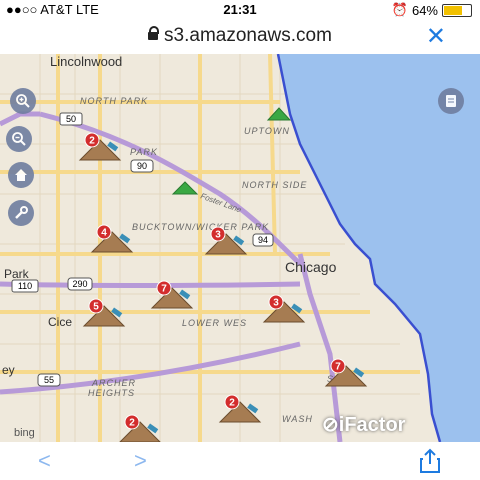 The image size is (480, 480). Describe the element at coordinates (111, 393) in the screenshot. I see `label-heights: HEIGHTS` at that location.